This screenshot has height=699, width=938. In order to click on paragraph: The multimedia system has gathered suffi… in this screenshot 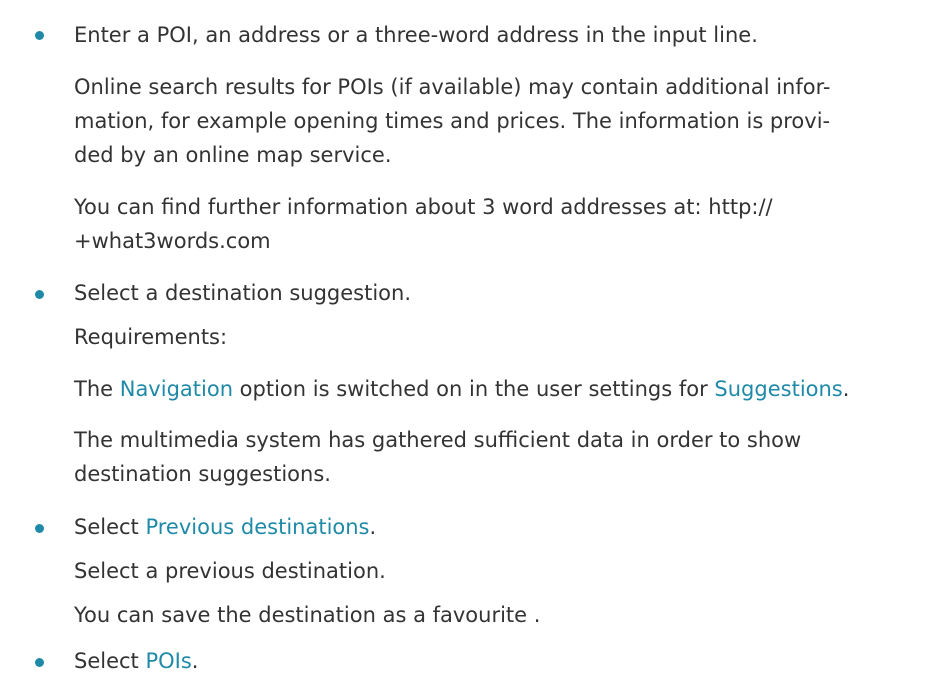, I will do `click(438, 440)`.